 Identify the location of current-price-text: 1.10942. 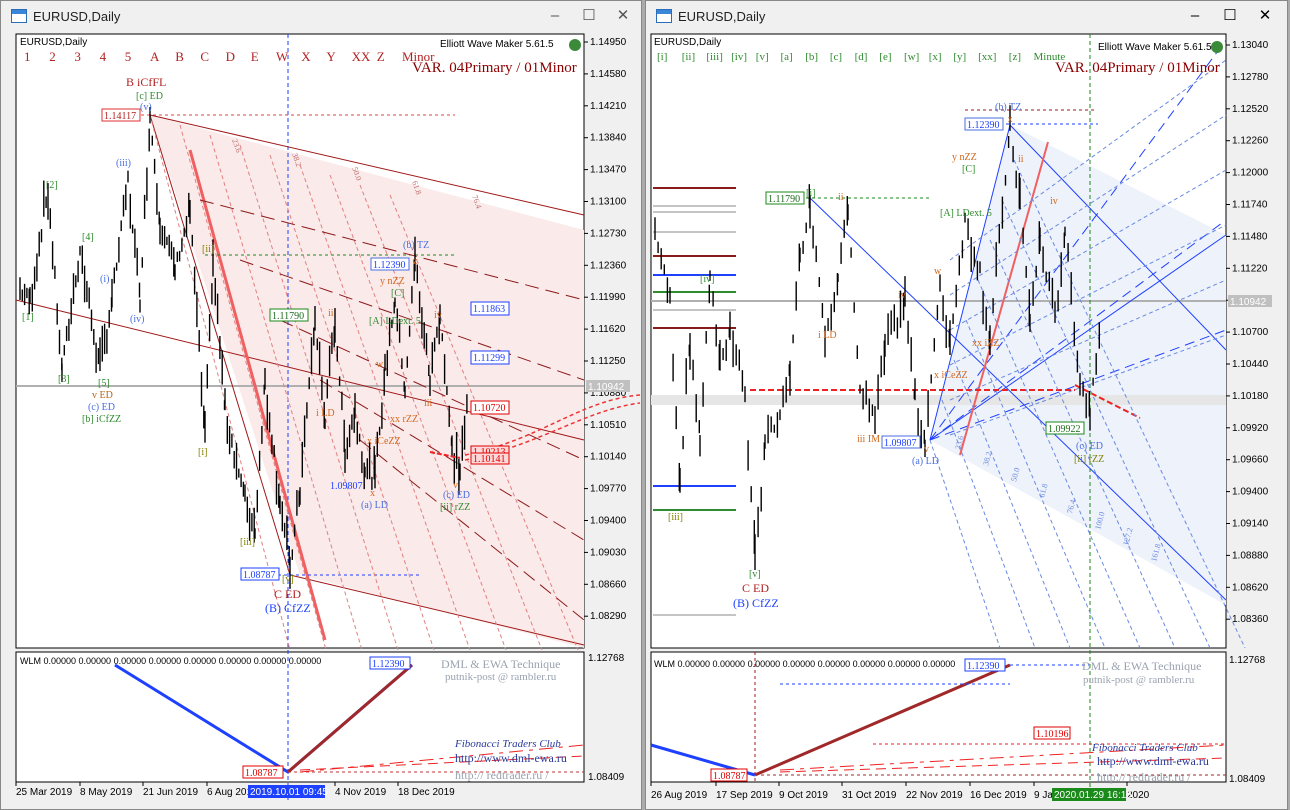
(1248, 302).